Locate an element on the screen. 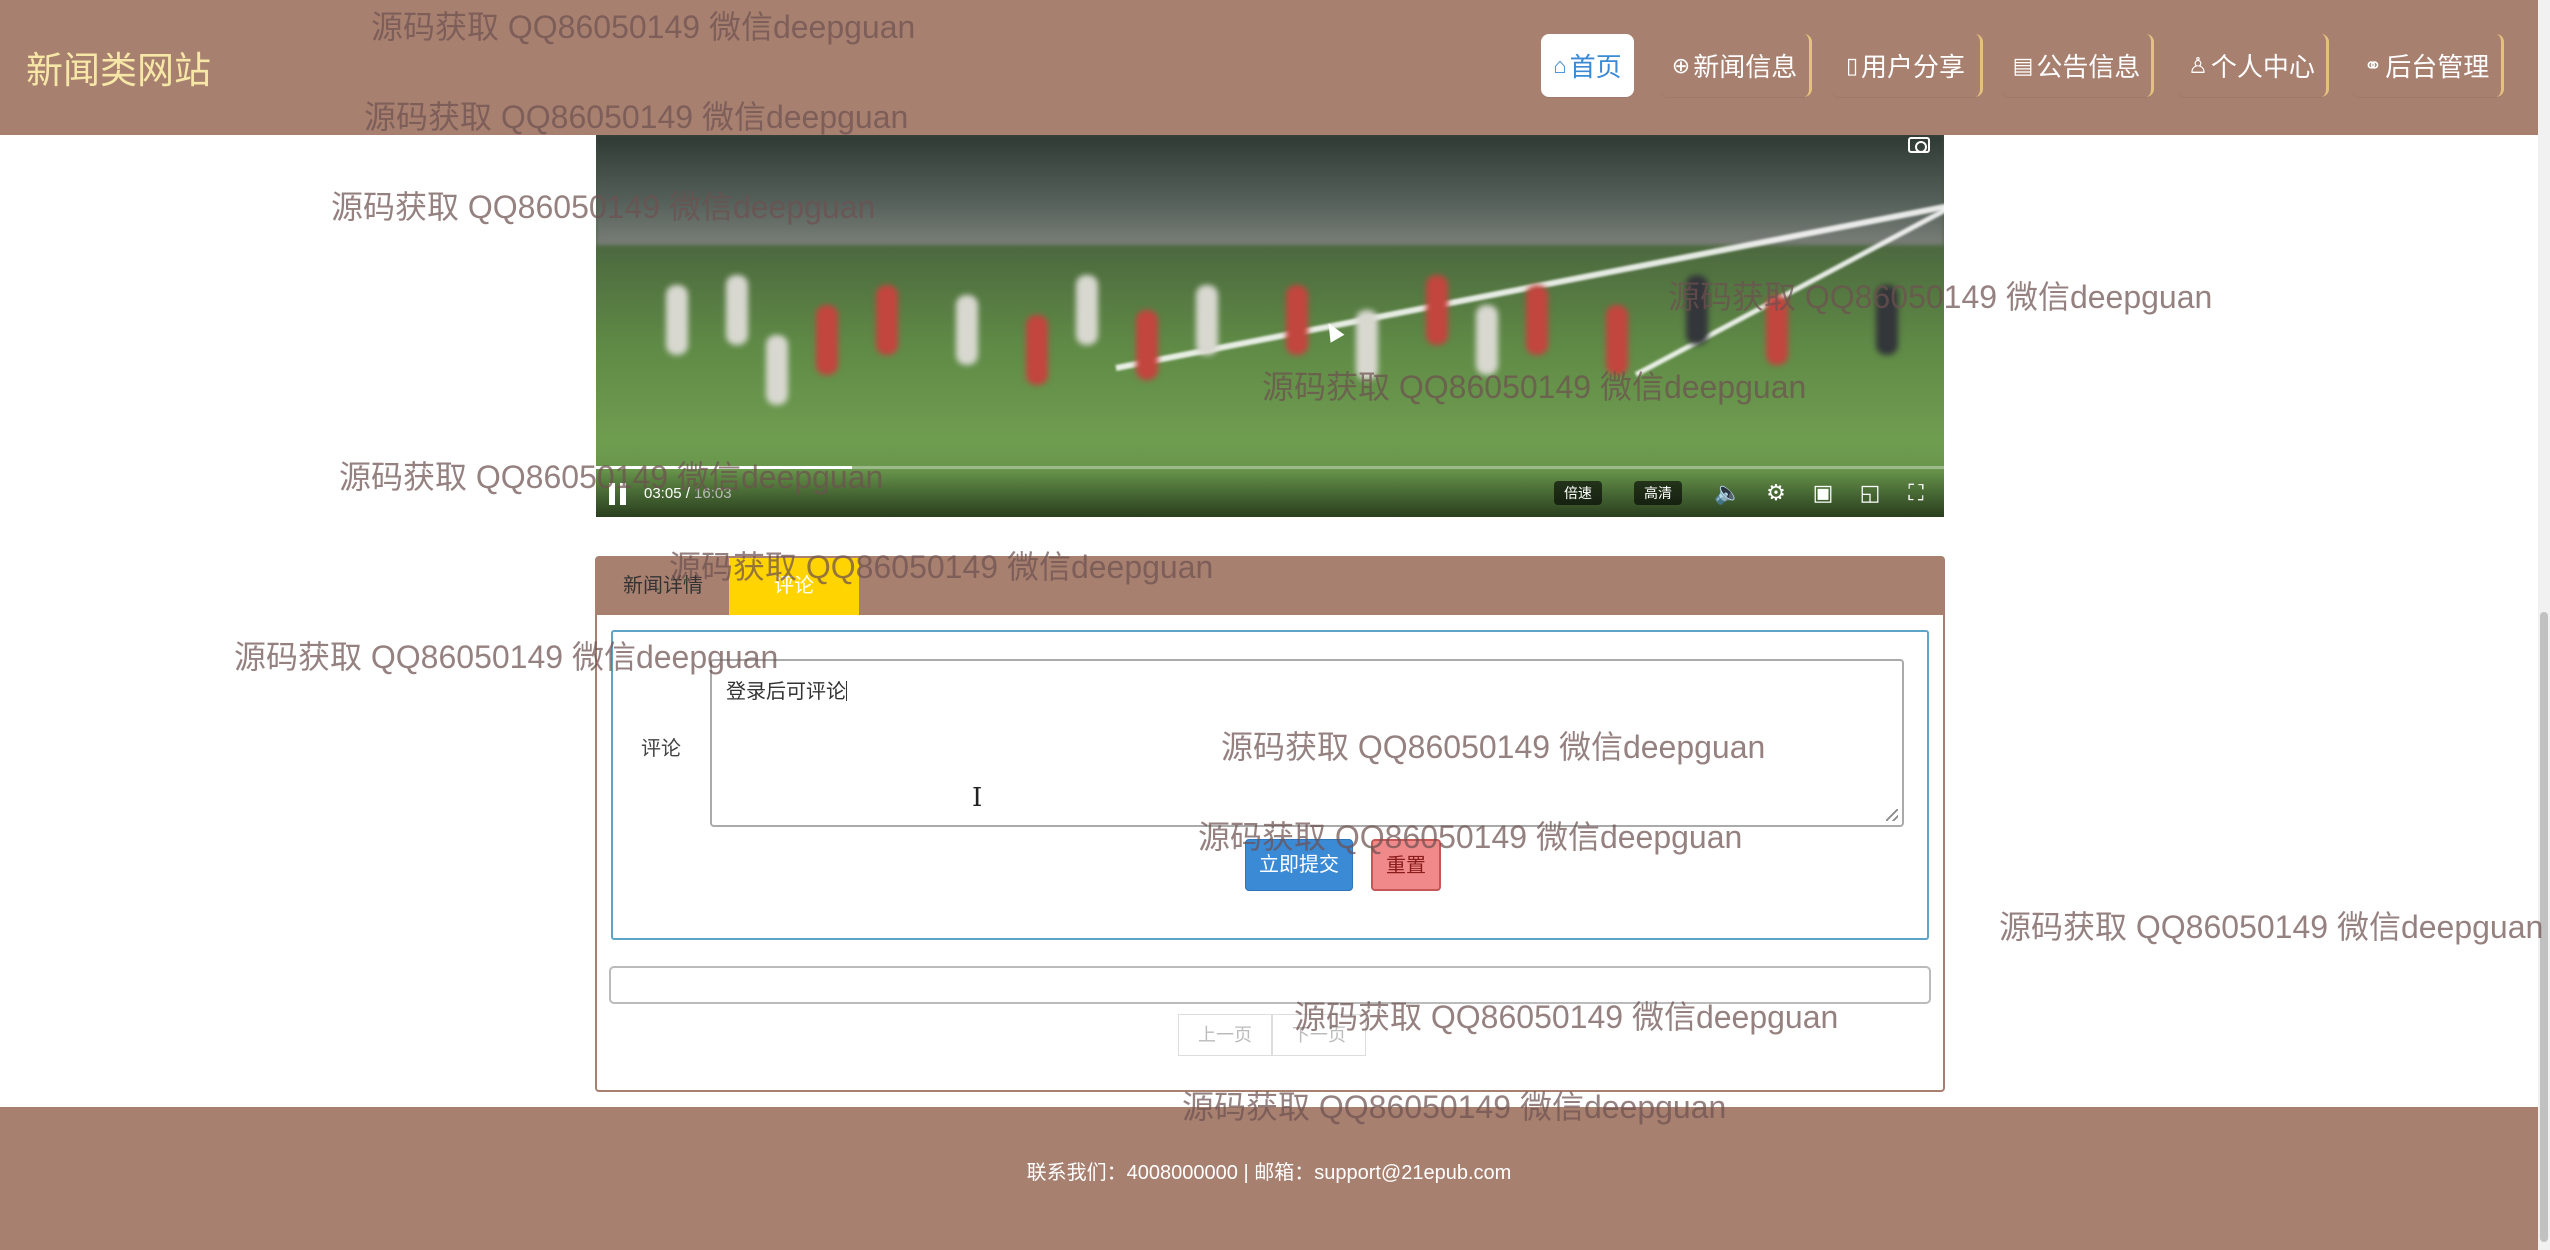 The height and width of the screenshot is (1250, 2550). nav-news: ⊕ 新闻信息 is located at coordinates (1736, 65).